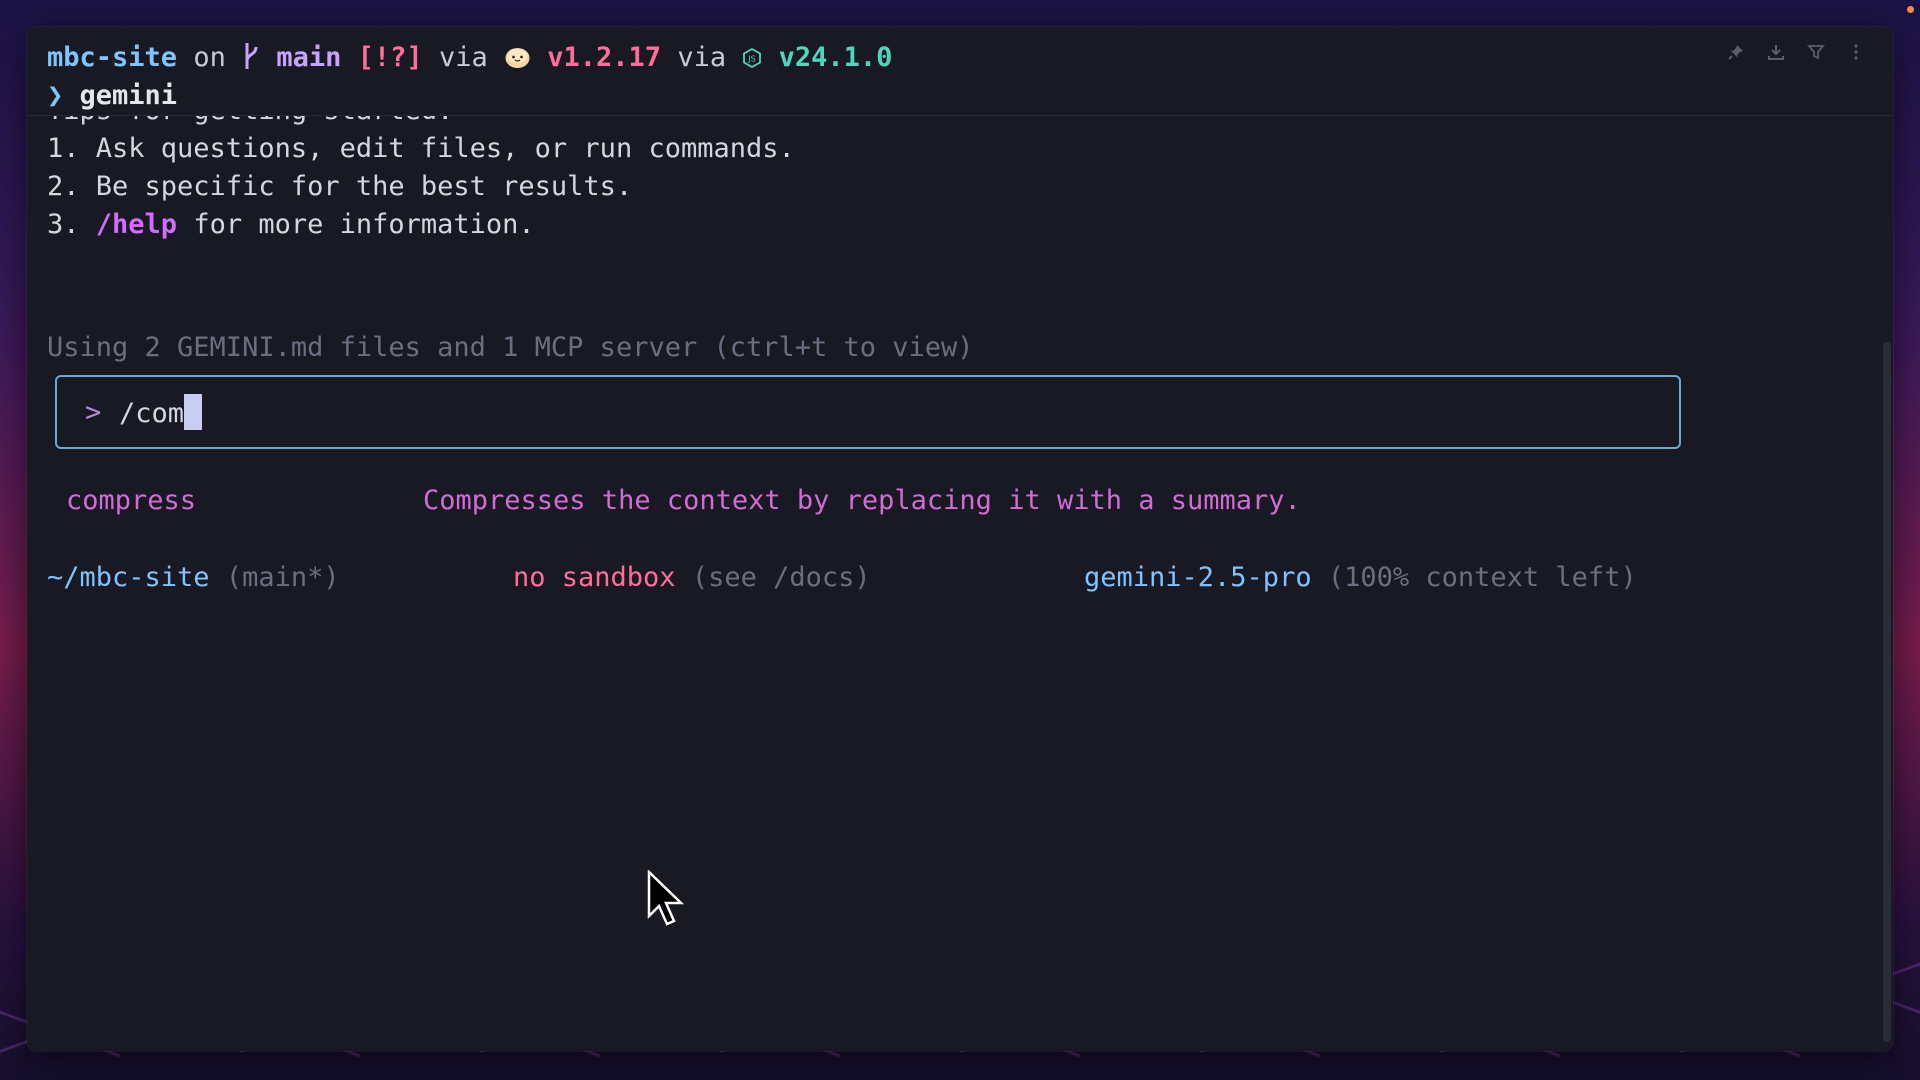 The height and width of the screenshot is (1080, 1920). What do you see at coordinates (752, 59) in the screenshot?
I see `svg-text: JS` at bounding box center [752, 59].